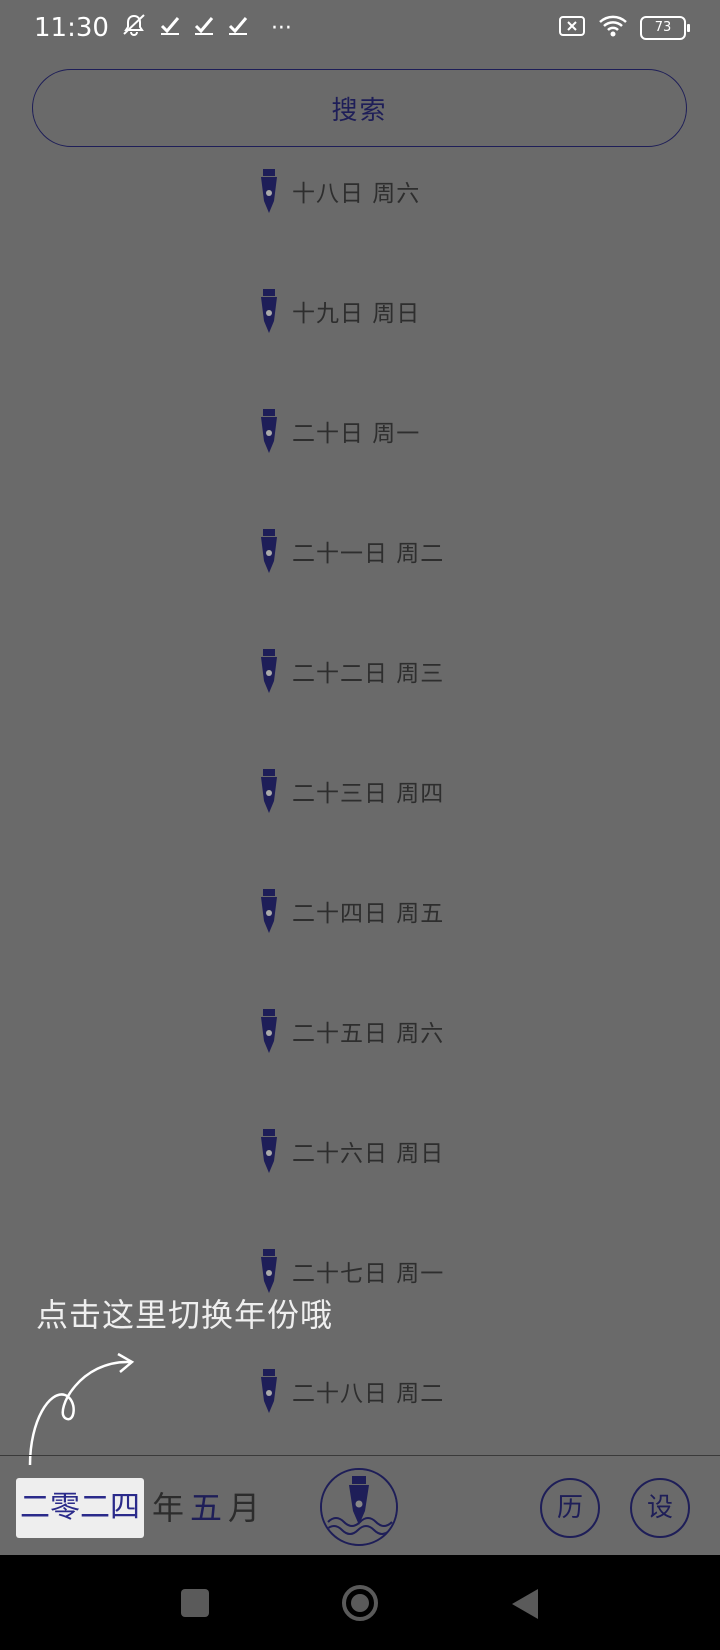  I want to click on day-item: 二十二日 周三, so click(351, 671).